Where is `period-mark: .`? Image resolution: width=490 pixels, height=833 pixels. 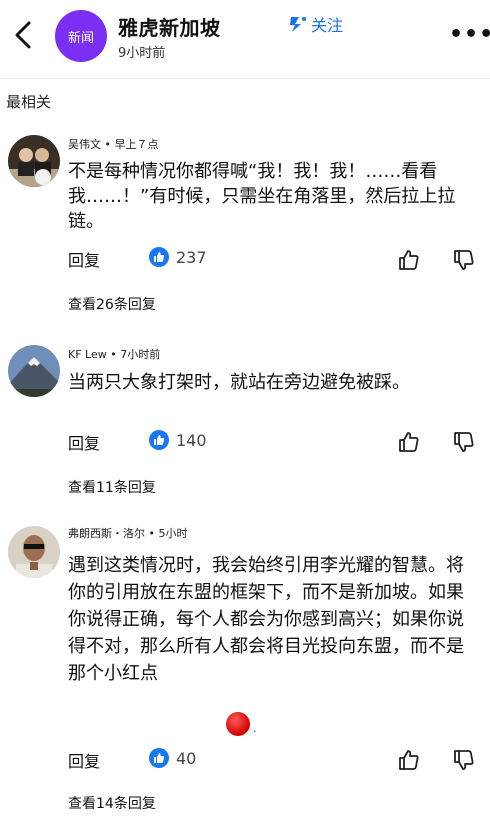 period-mark: . is located at coordinates (255, 728).